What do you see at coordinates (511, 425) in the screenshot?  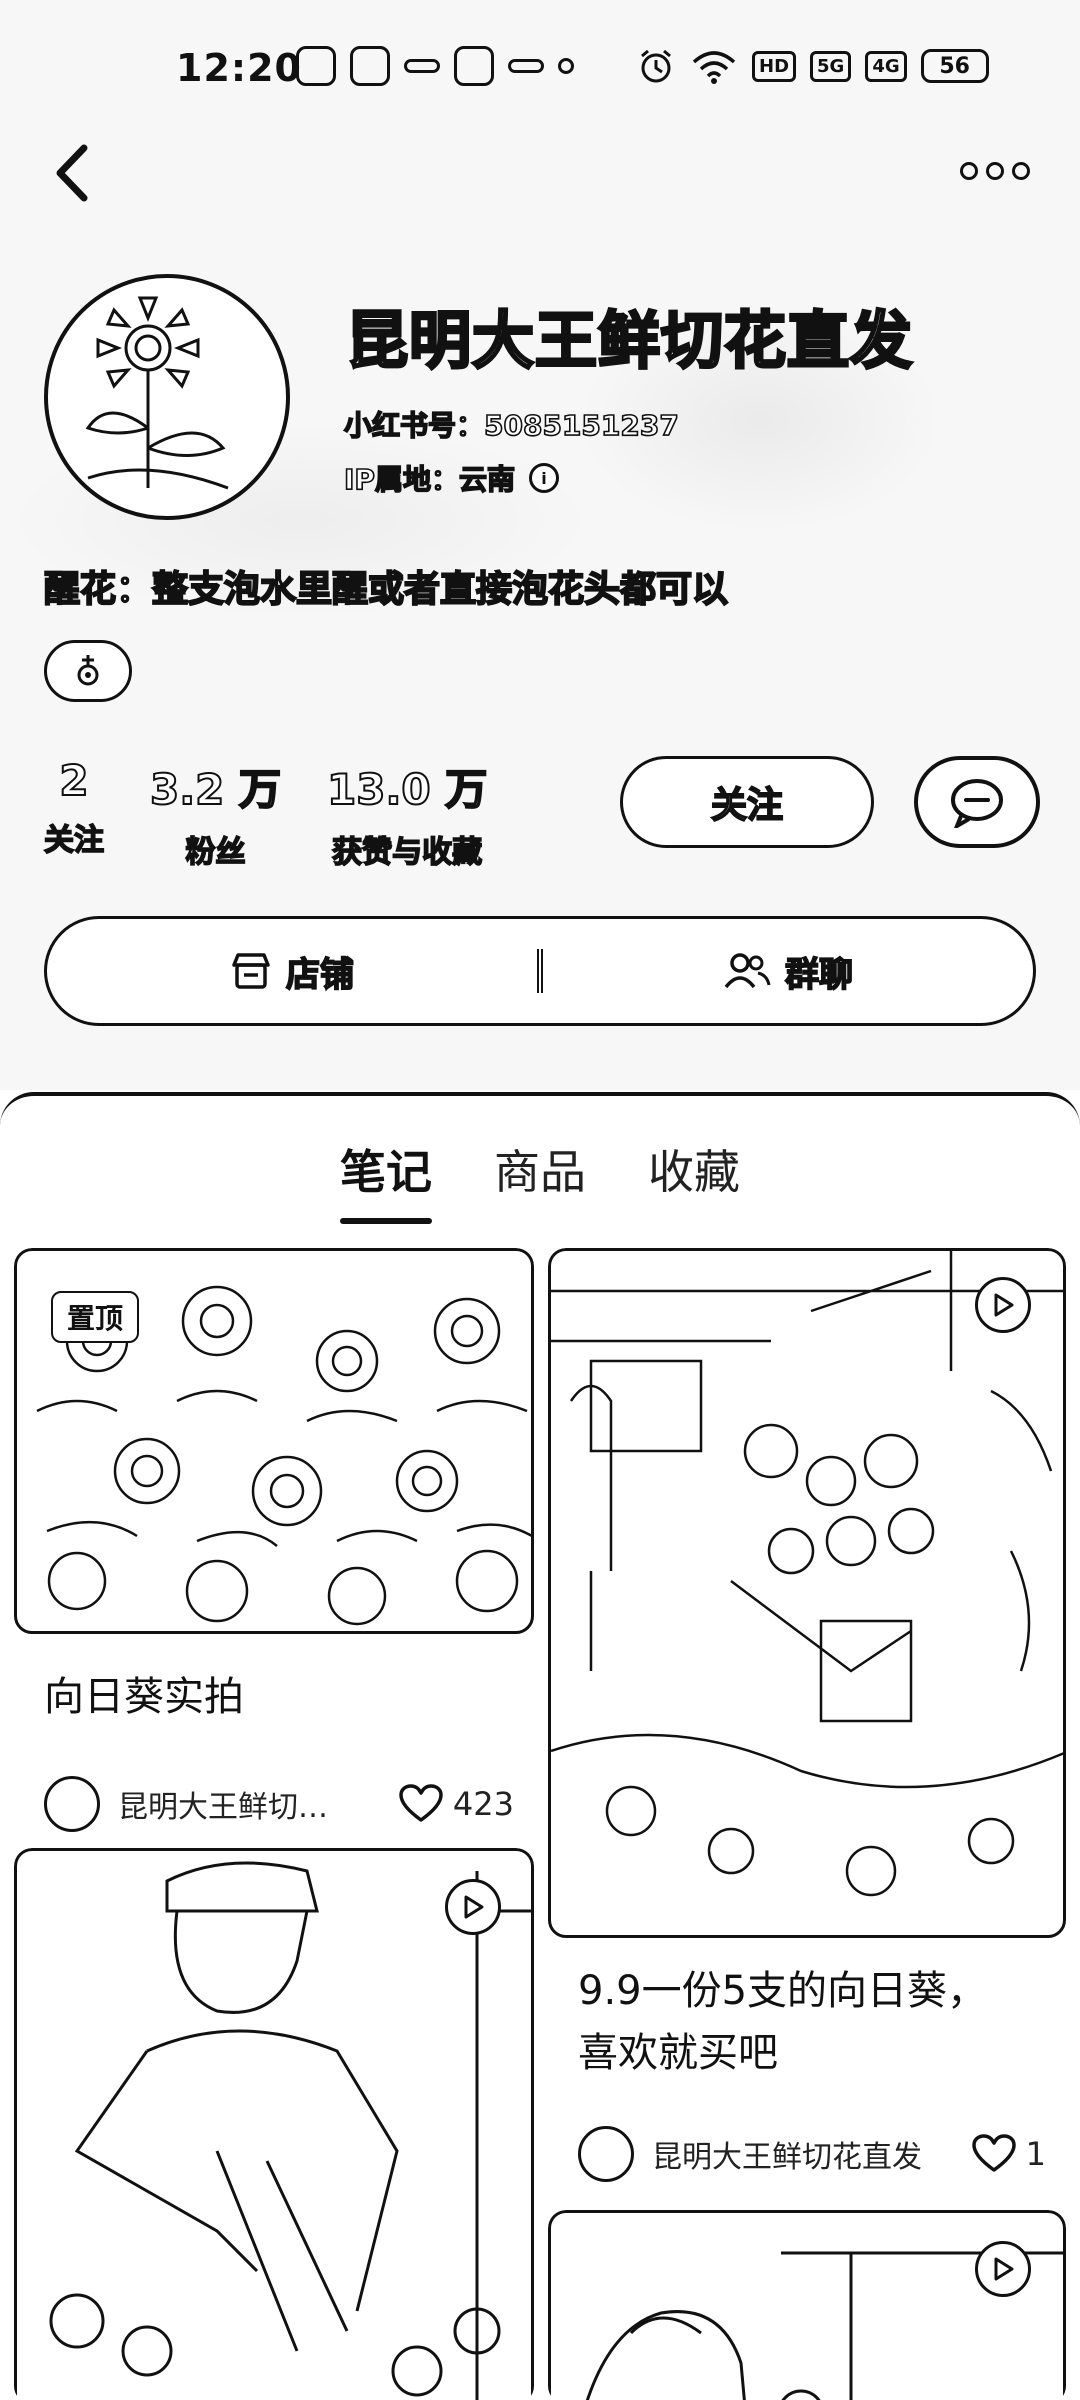 I see `profile-account-id: 小红书号：5085151237` at bounding box center [511, 425].